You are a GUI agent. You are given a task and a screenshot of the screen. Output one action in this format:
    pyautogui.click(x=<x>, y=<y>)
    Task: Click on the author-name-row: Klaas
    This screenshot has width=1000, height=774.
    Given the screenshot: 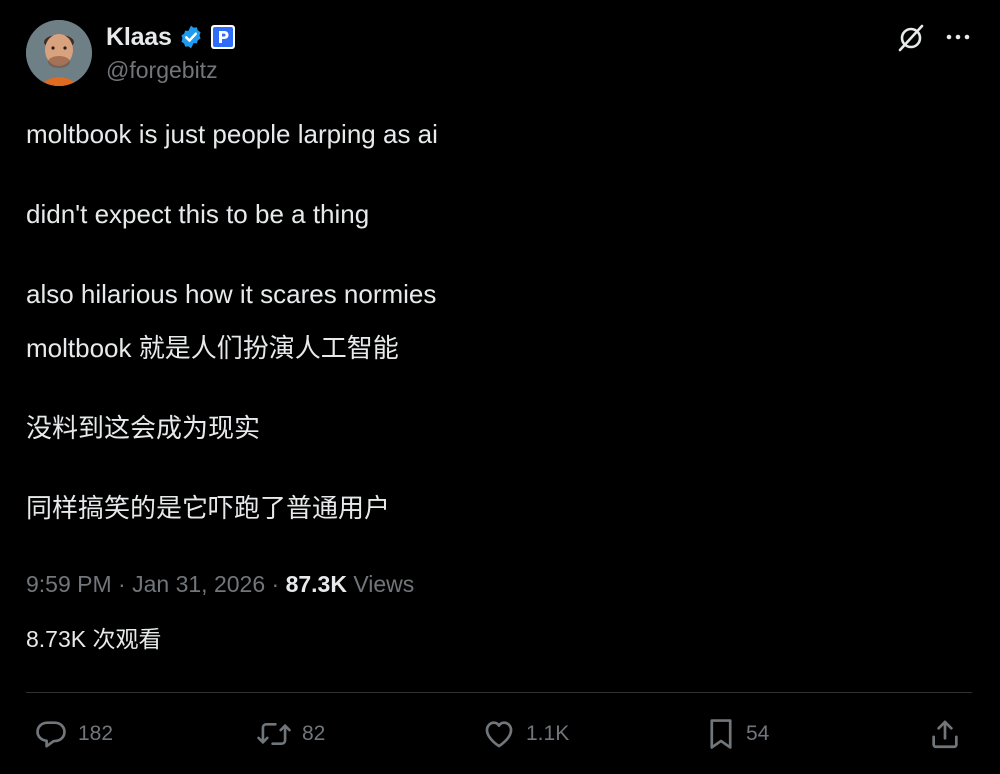 What is the action you would take?
    pyautogui.click(x=171, y=37)
    